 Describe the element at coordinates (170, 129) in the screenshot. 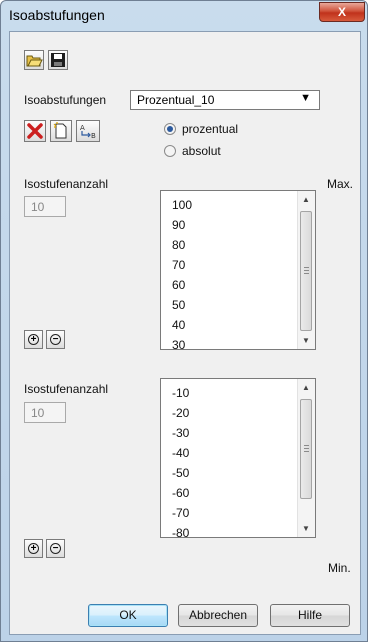

I see `radio-prozentual` at that location.